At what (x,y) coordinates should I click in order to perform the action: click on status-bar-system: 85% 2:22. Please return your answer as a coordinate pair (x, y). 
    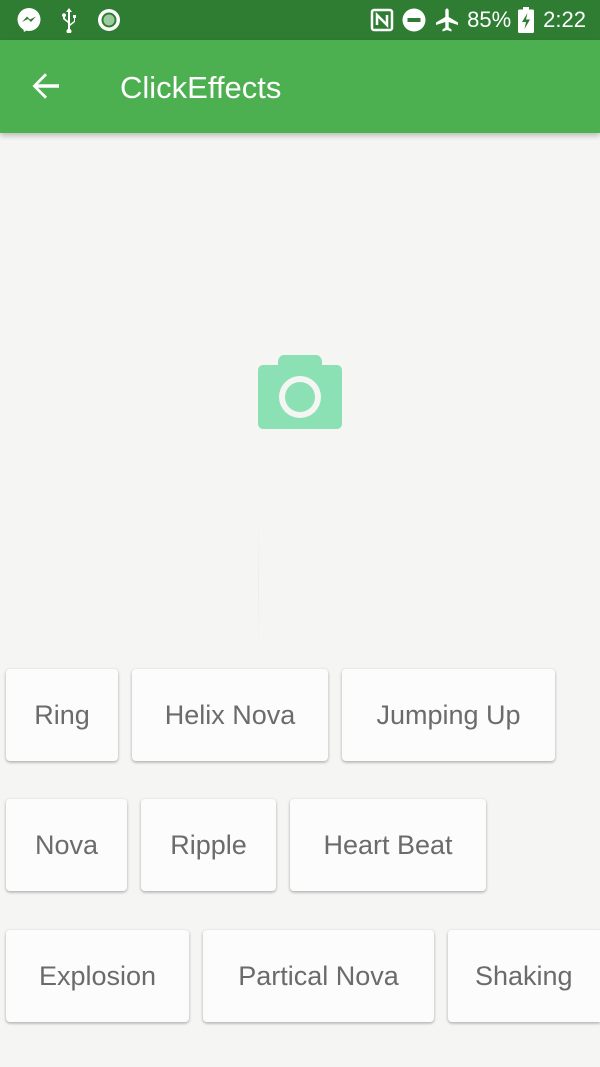
    Looking at the image, I should click on (478, 20).